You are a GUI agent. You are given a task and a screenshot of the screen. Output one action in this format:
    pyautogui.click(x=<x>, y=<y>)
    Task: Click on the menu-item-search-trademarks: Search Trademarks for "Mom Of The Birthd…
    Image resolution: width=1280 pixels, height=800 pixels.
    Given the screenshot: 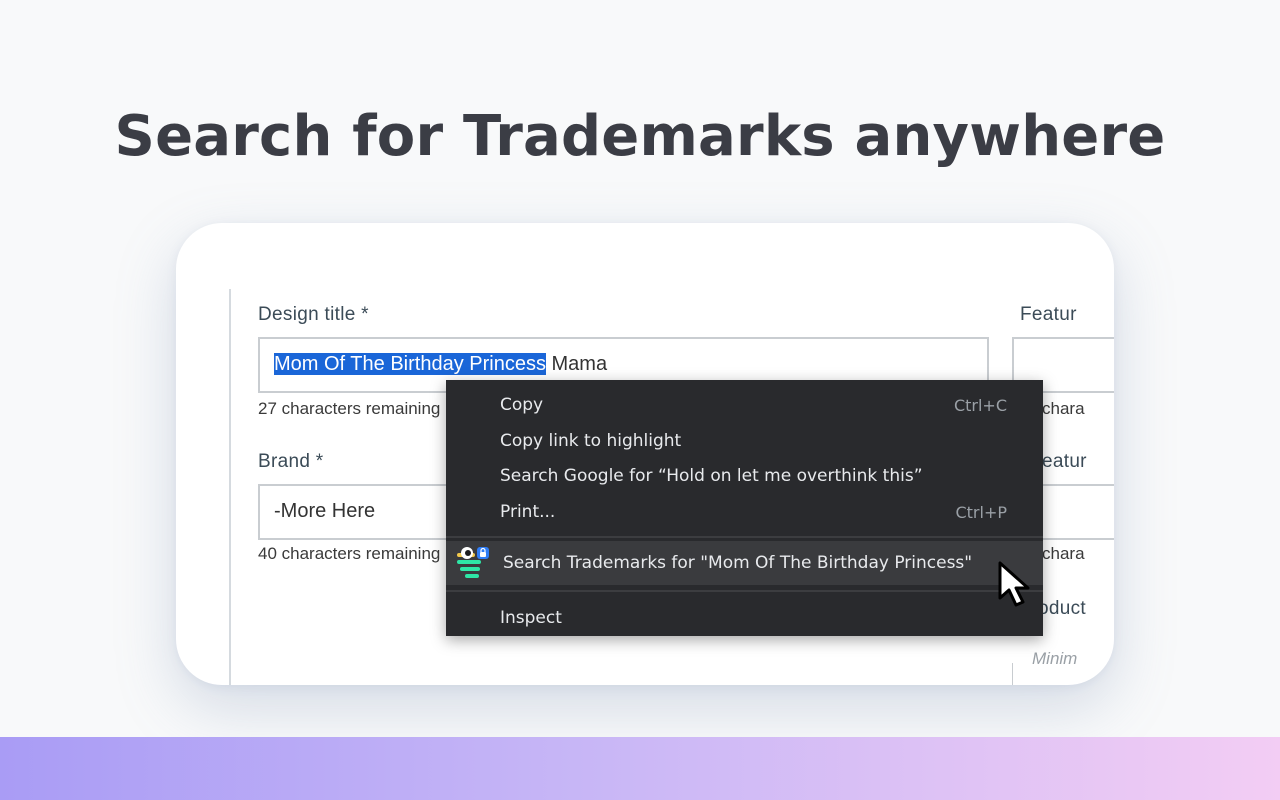 What is the action you would take?
    pyautogui.click(x=744, y=563)
    